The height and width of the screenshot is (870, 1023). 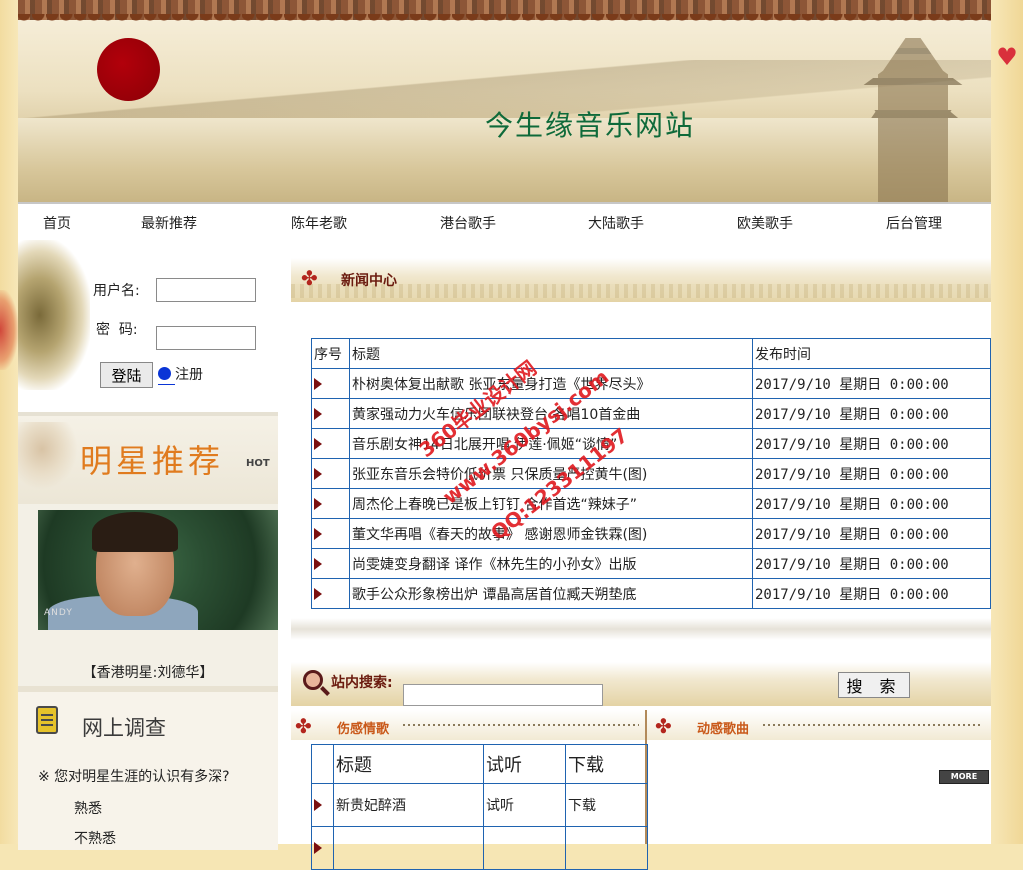 What do you see at coordinates (551, 563) in the screenshot?
I see `news-link: 尚雯婕变身翻译 译作《林先生的小孙女》出版` at bounding box center [551, 563].